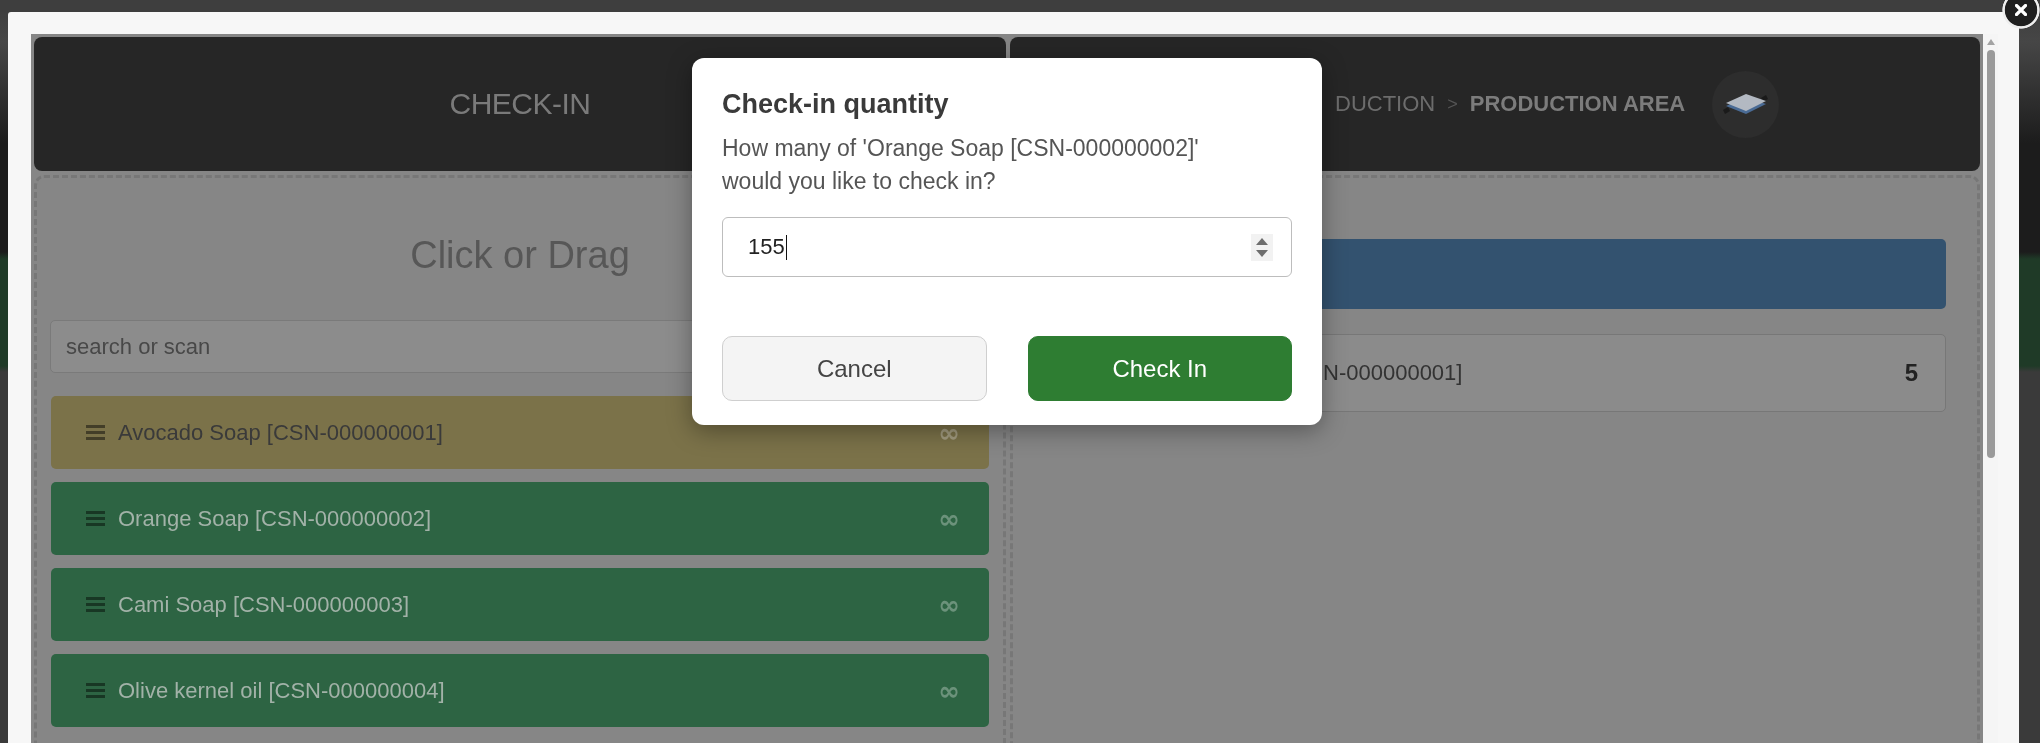 Image resolution: width=2040 pixels, height=743 pixels. What do you see at coordinates (275, 518) in the screenshot?
I see `product-name: Orange Soap [CSN-000000002]` at bounding box center [275, 518].